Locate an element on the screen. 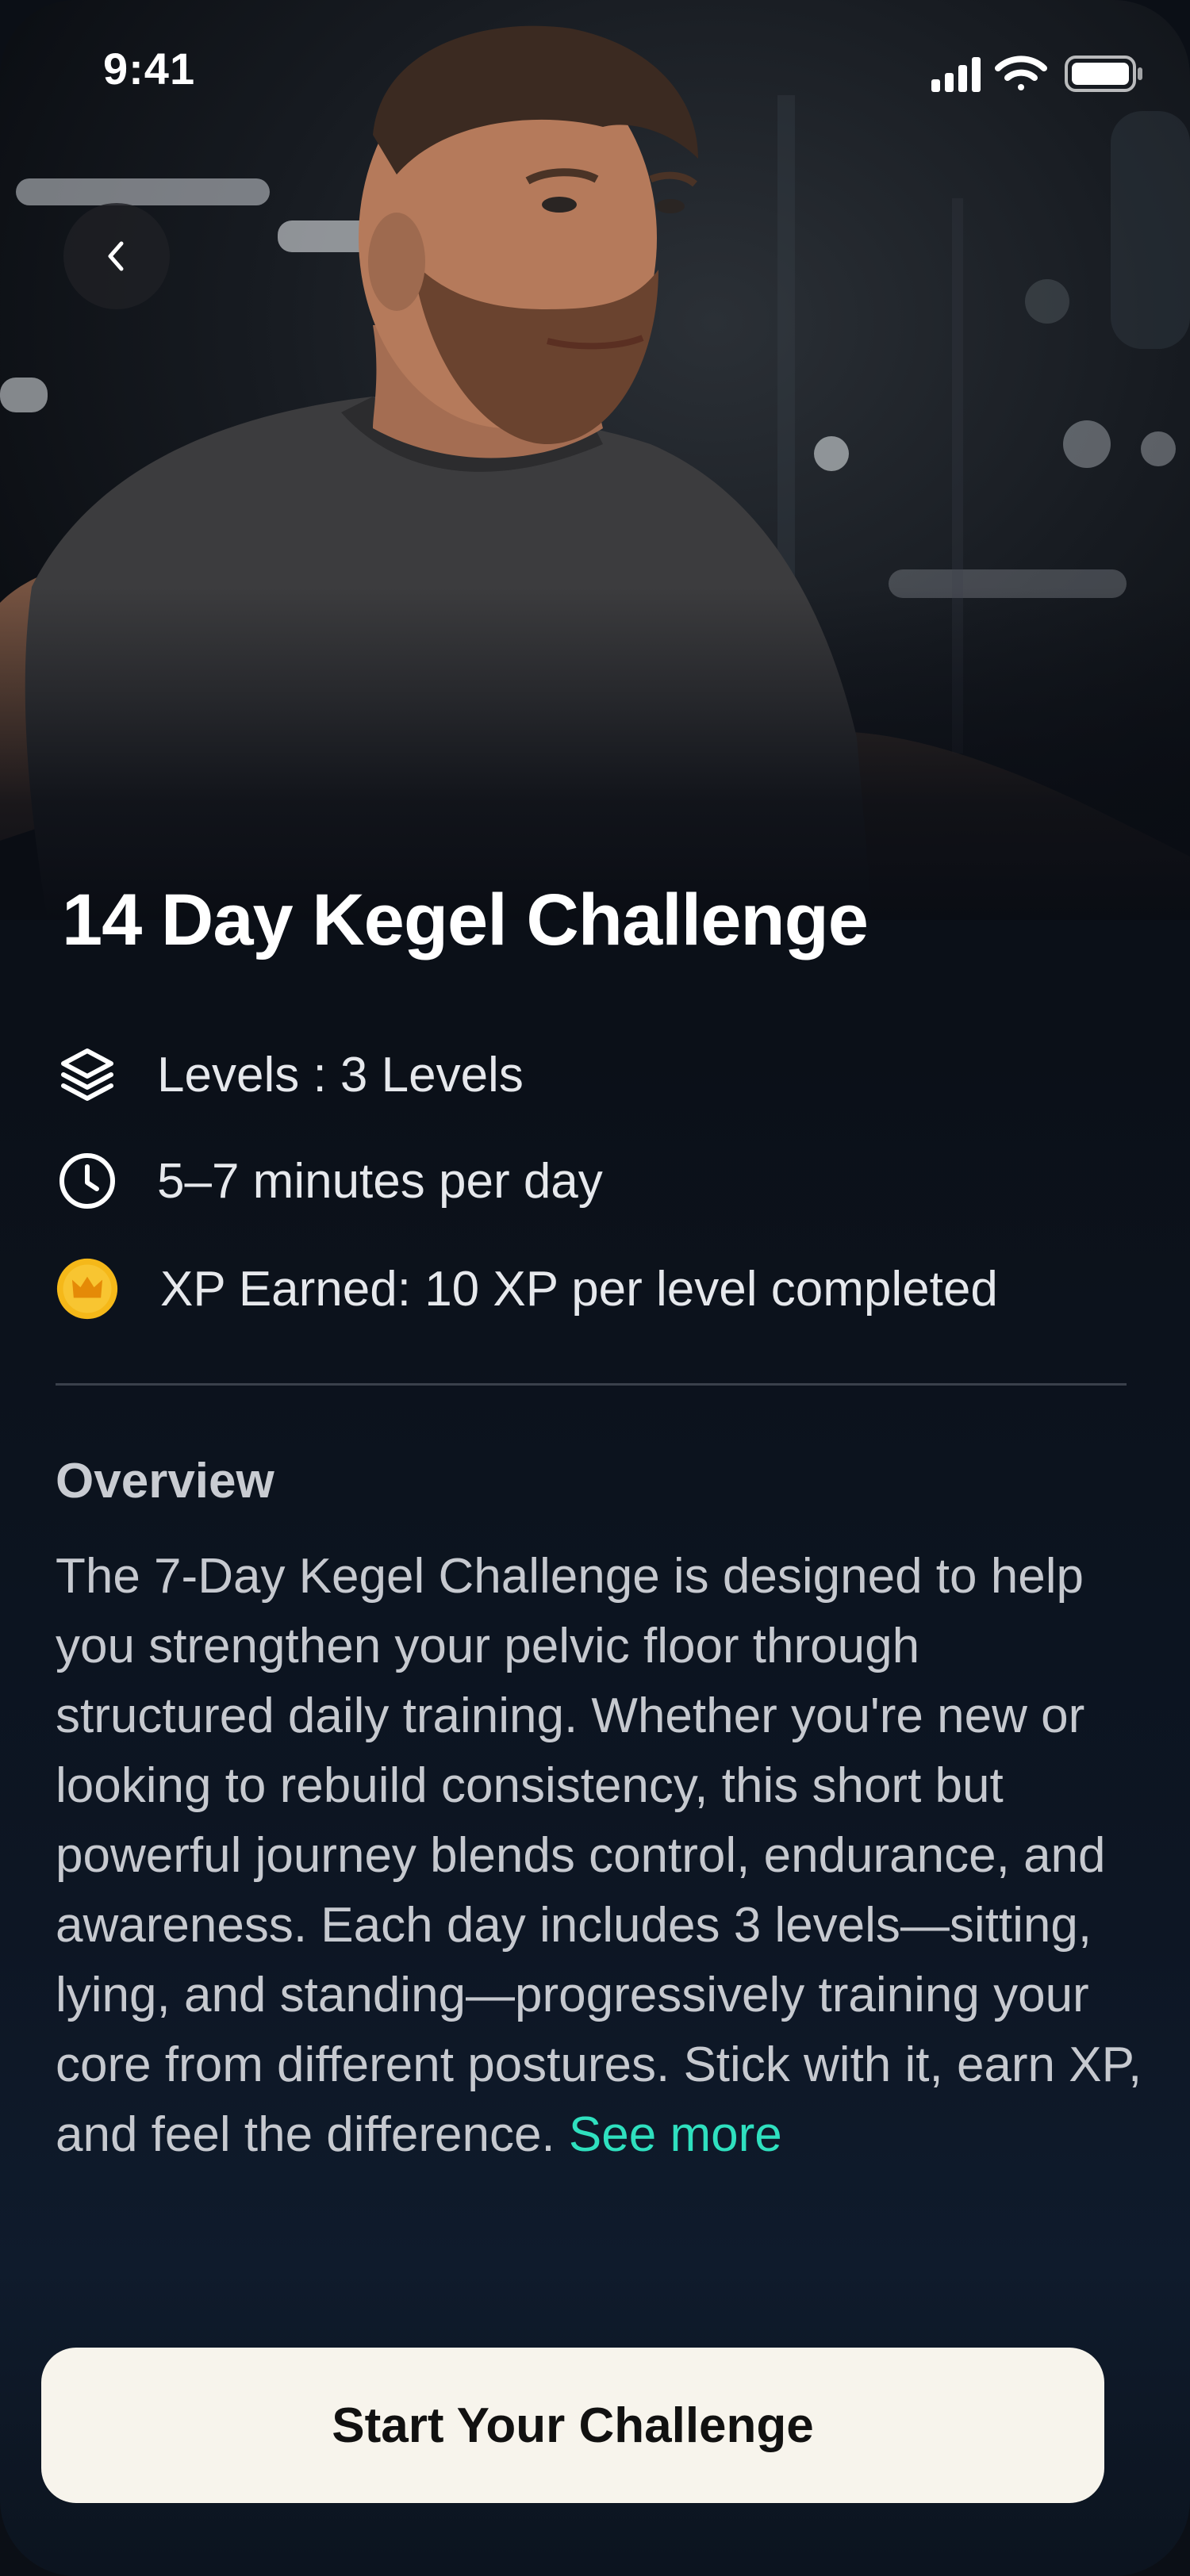 Image resolution: width=1190 pixels, height=2576 pixels. overview-heading: Overview is located at coordinates (165, 1481).